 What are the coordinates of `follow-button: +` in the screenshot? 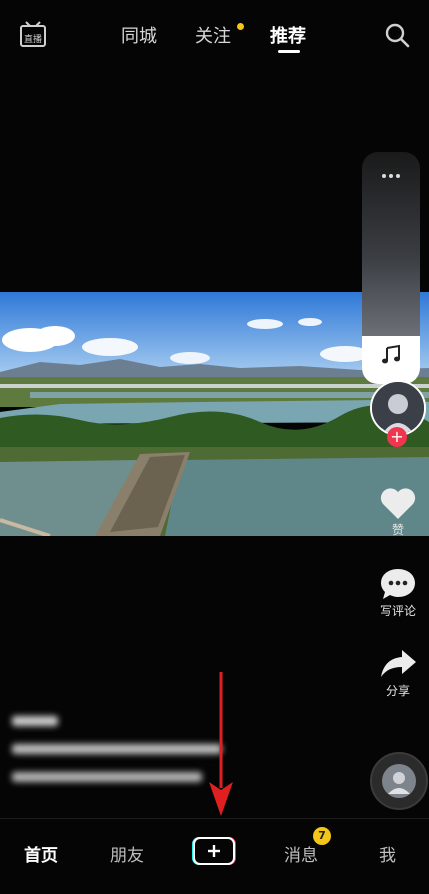 It's located at (397, 437).